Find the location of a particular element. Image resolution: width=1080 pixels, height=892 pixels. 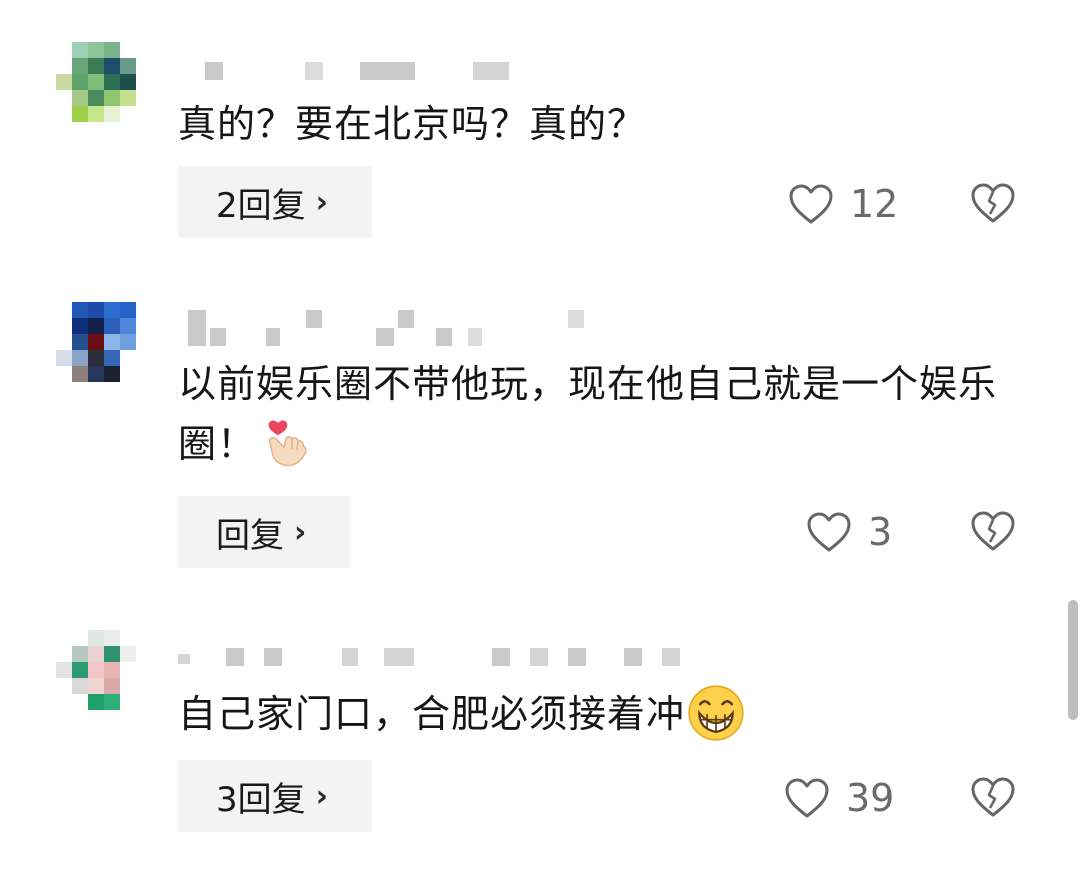

like-count: 3 is located at coordinates (880, 532).